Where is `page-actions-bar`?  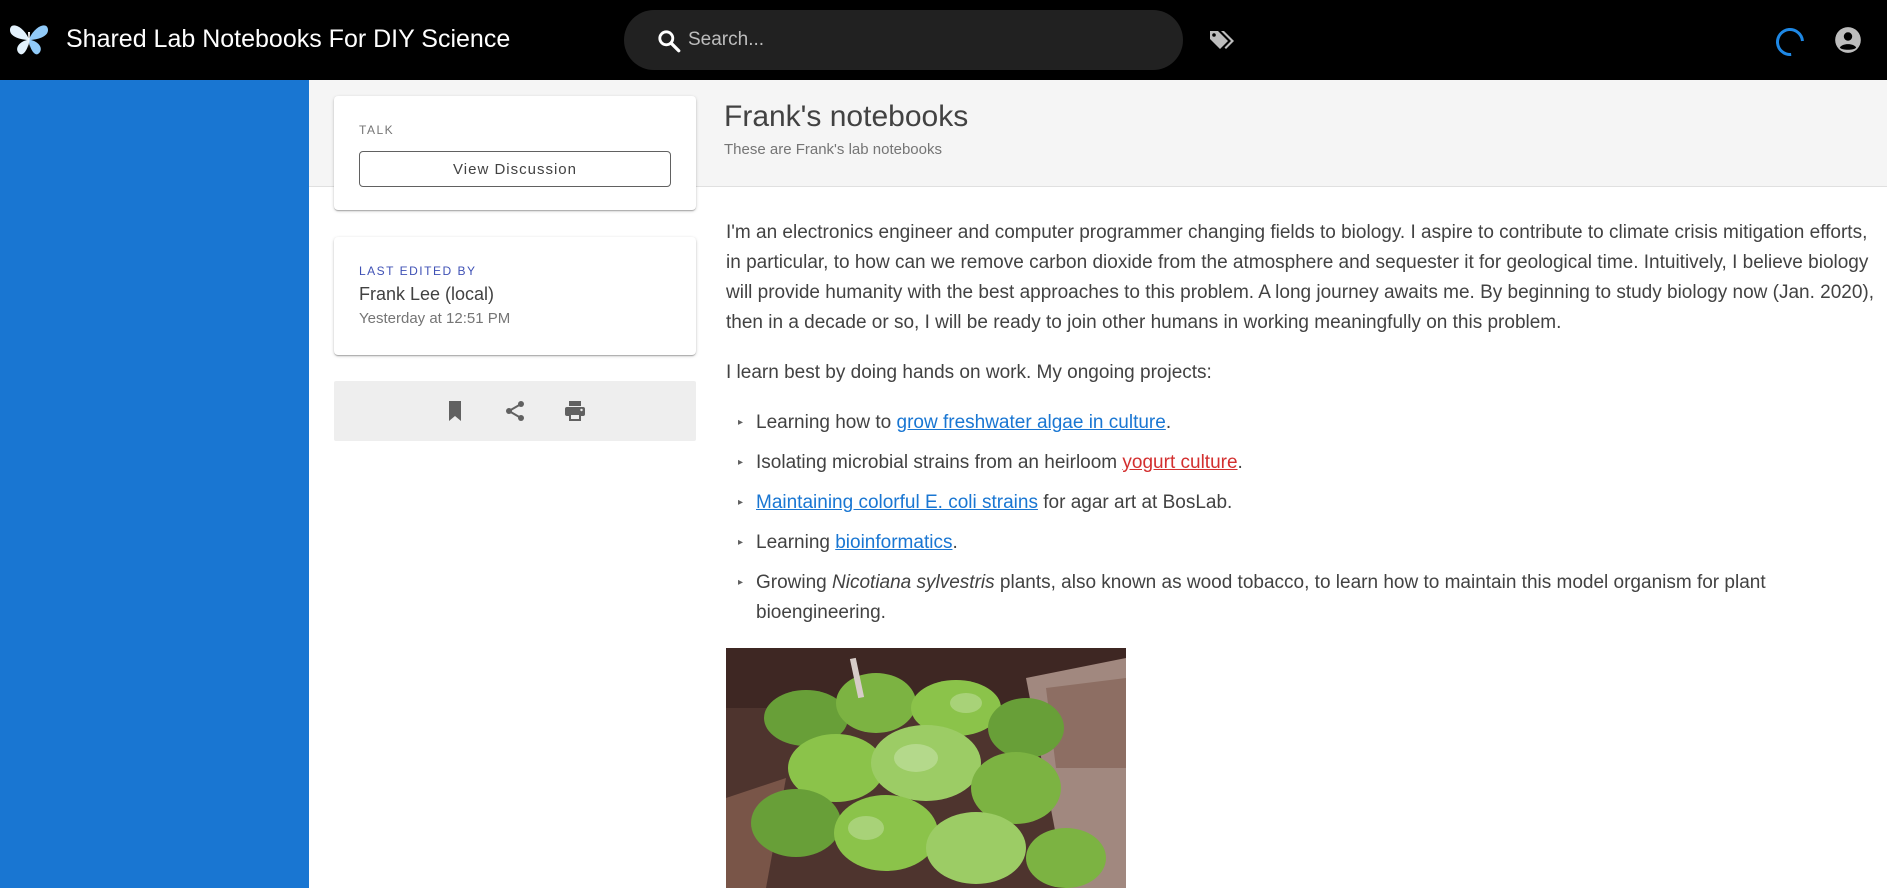
page-actions-bar is located at coordinates (515, 411).